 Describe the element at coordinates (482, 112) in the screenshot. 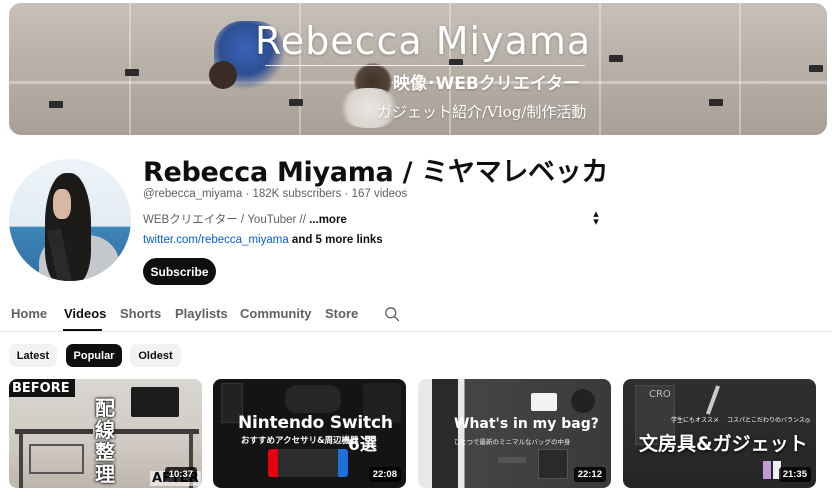

I see `banner-tagline: ガジェット紹介/Vlog/制作活動` at that location.